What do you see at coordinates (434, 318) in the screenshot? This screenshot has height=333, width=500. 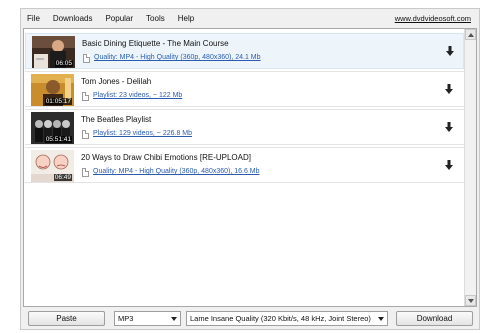 I see `download-button: Download` at bounding box center [434, 318].